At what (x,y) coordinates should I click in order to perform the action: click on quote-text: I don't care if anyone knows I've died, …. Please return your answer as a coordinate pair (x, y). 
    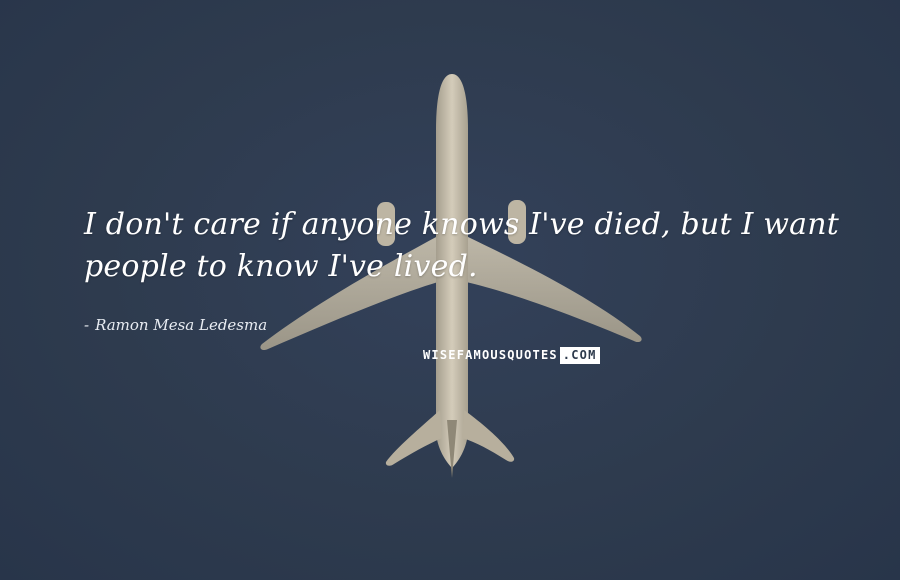
    Looking at the image, I should click on (461, 245).